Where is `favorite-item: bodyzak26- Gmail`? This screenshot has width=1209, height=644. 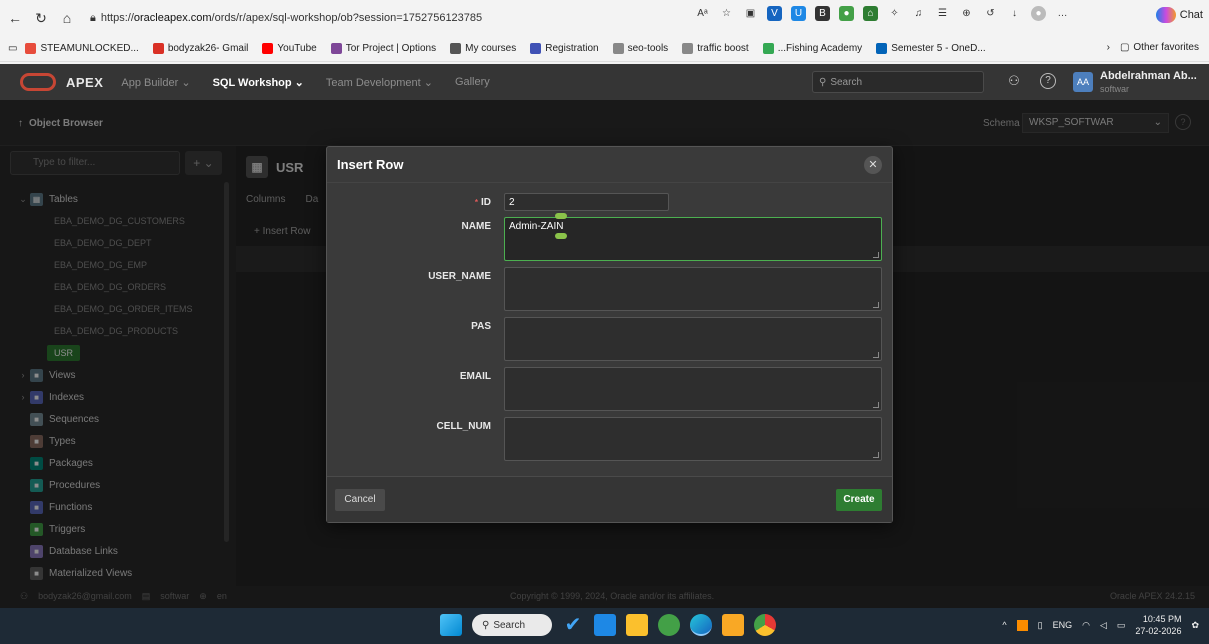
favorite-item: bodyzak26- Gmail is located at coordinates (200, 48).